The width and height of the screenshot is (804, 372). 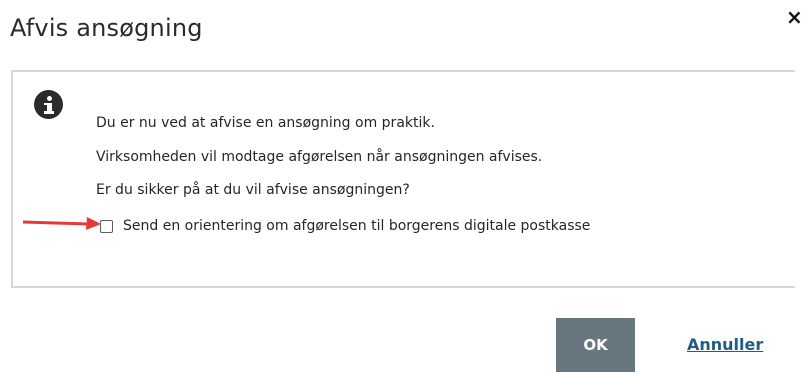 What do you see at coordinates (106, 28) in the screenshot?
I see `dialog-title: Afvis ansøgning` at bounding box center [106, 28].